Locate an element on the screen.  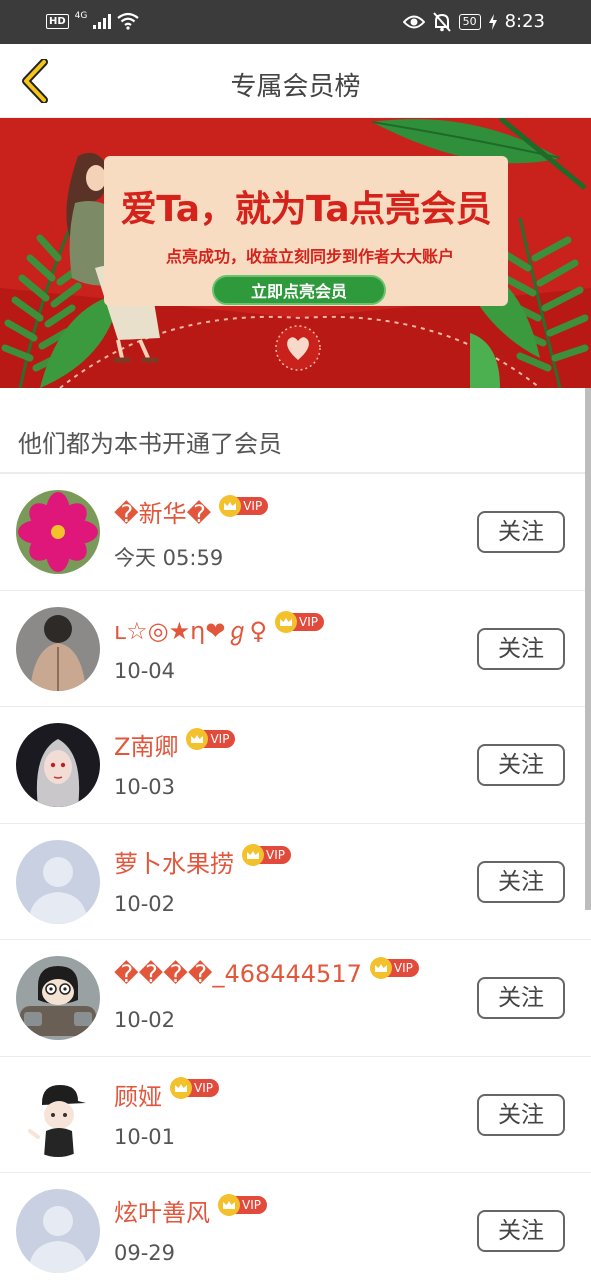
list-item: Z南卿 VIP 10-03 关注 is located at coordinates (295, 765).